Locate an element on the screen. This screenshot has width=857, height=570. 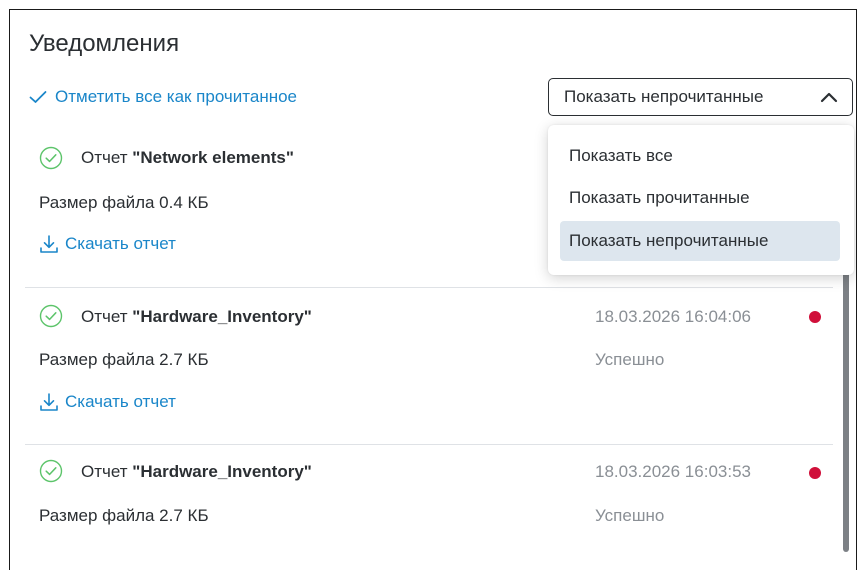
mark-all-read-button: Отметить все как прочитанное is located at coordinates (163, 97).